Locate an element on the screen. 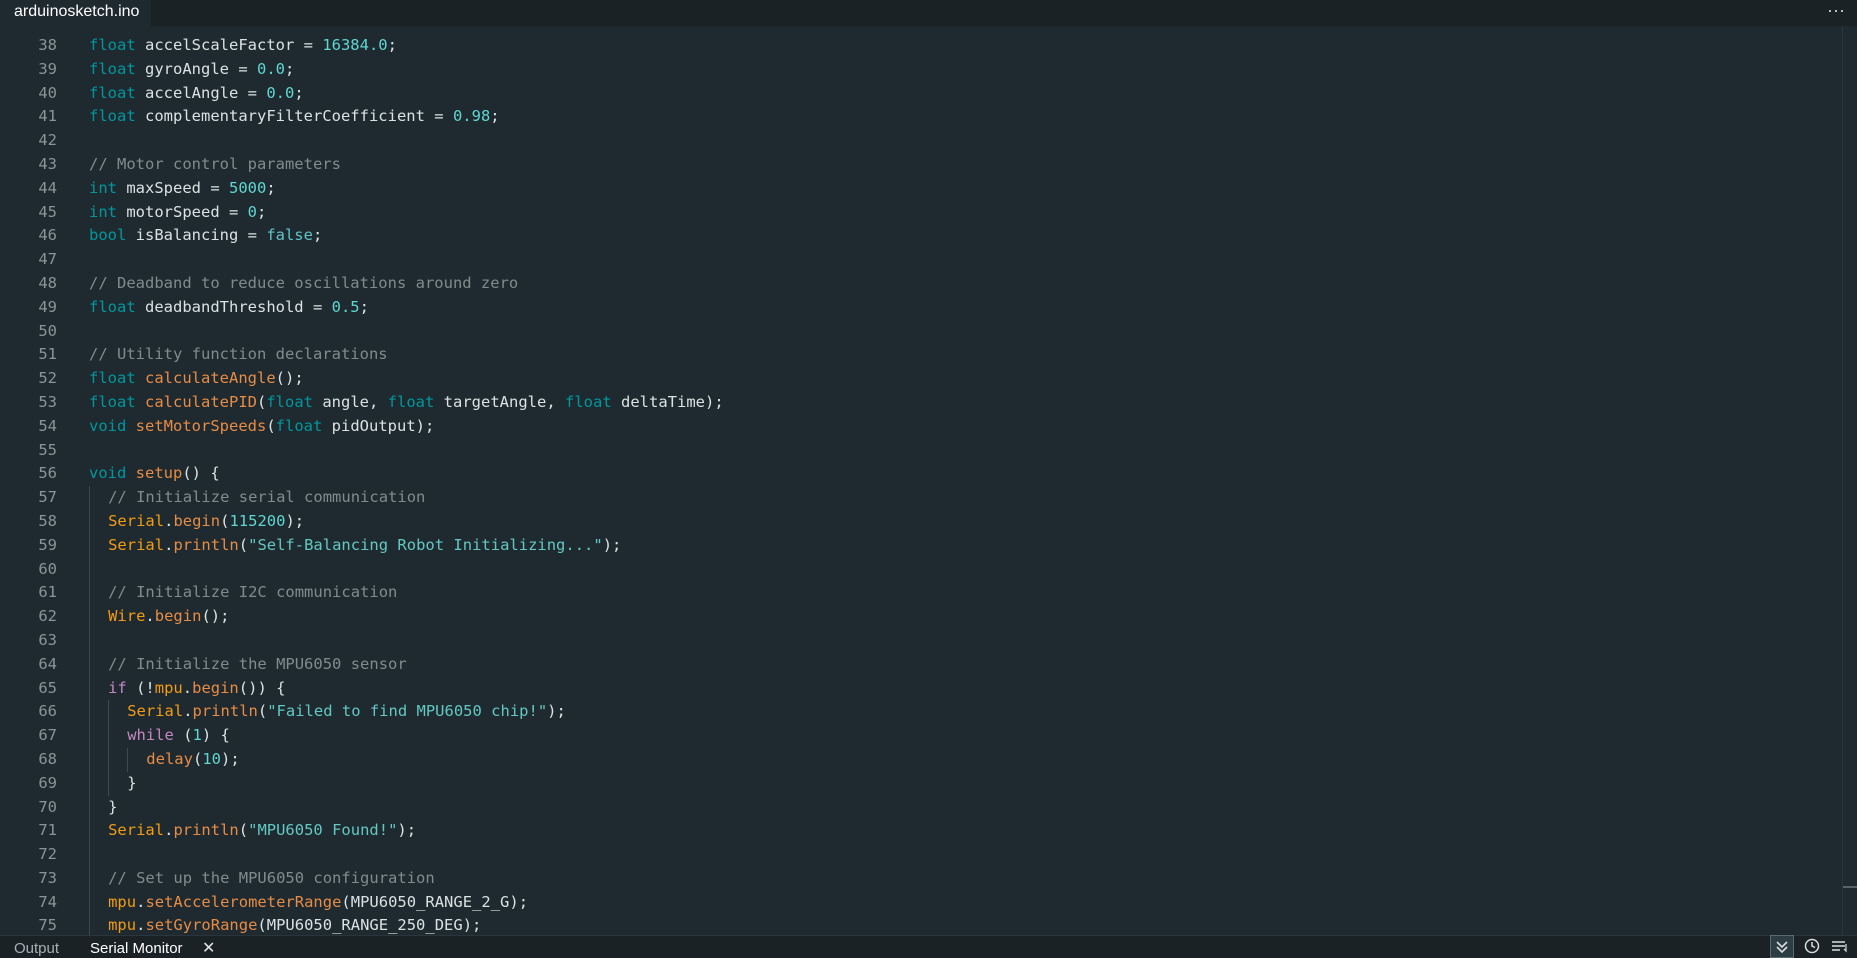  code-line: 72 is located at coordinates (920, 855).